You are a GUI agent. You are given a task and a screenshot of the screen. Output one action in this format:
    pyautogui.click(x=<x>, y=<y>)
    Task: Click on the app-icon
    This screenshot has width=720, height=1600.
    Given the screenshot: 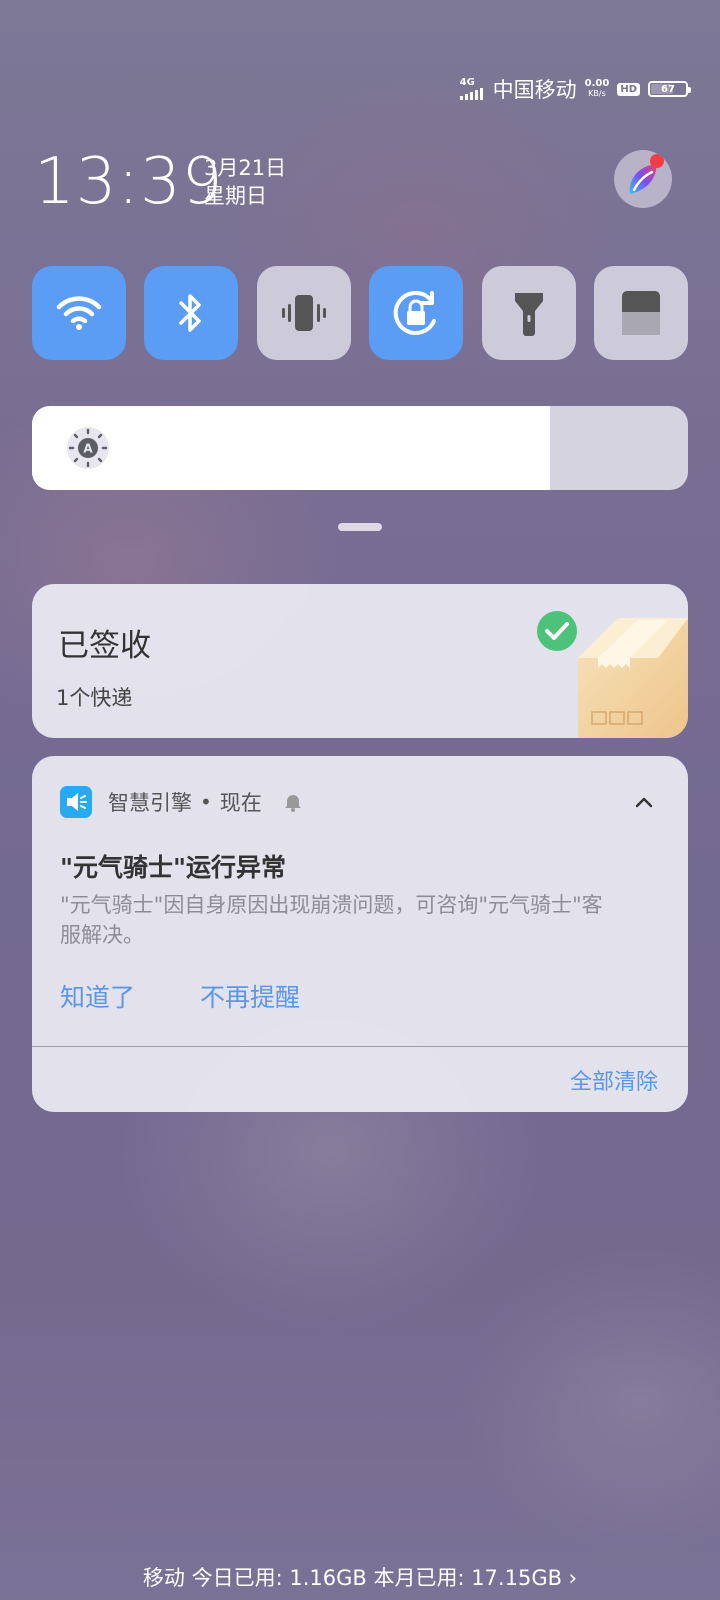 What is the action you would take?
    pyautogui.click(x=76, y=802)
    